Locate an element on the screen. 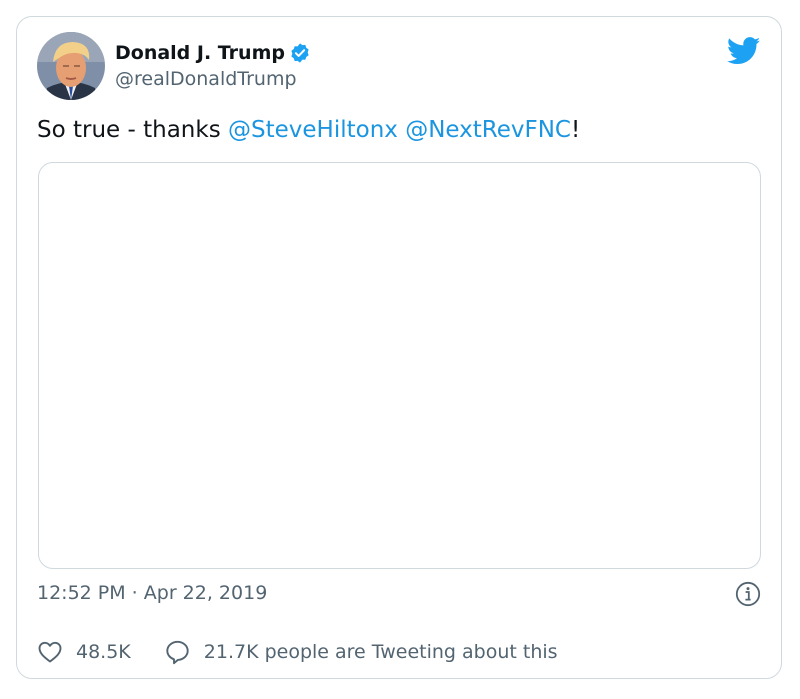  info-icon is located at coordinates (748, 594).